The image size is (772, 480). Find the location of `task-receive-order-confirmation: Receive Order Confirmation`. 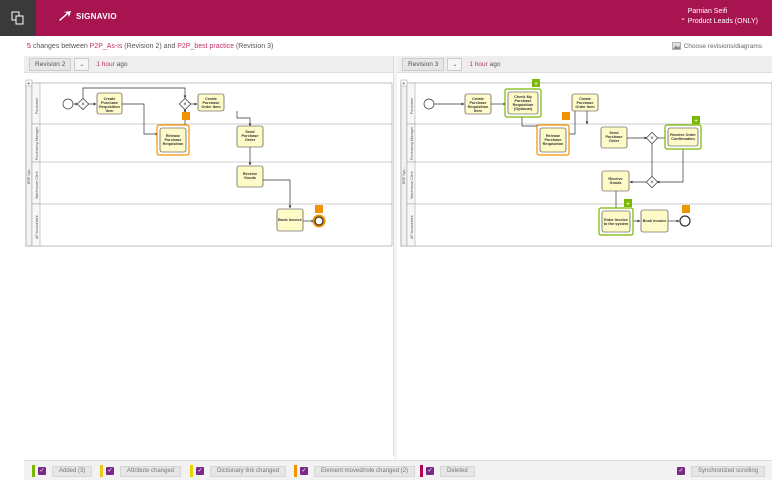

task-receive-order-confirmation: Receive Order Confirmation is located at coordinates (683, 137).